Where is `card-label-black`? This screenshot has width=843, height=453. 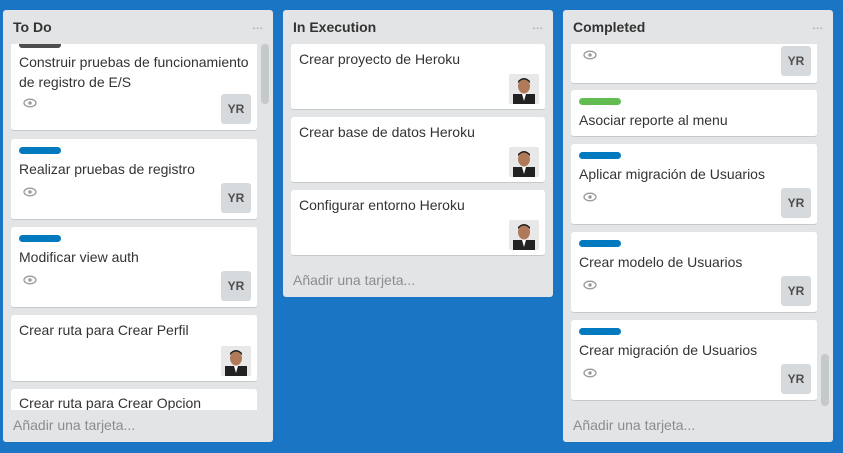
card-label-black is located at coordinates (40, 46).